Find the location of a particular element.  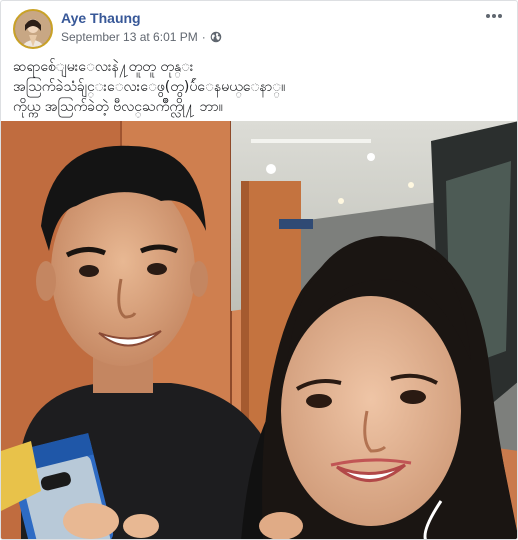

post-text-line: အသြက်ခဲသံခ်ျင္းေလးေဖွ(တွ)ပ်ဴေနမယ္ေနာ္။ is located at coordinates (149, 87).